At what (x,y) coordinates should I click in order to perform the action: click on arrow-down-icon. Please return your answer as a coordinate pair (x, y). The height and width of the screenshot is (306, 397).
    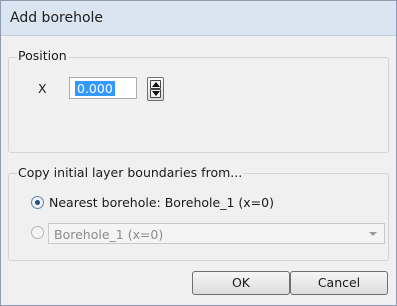
    Looking at the image, I should click on (156, 93).